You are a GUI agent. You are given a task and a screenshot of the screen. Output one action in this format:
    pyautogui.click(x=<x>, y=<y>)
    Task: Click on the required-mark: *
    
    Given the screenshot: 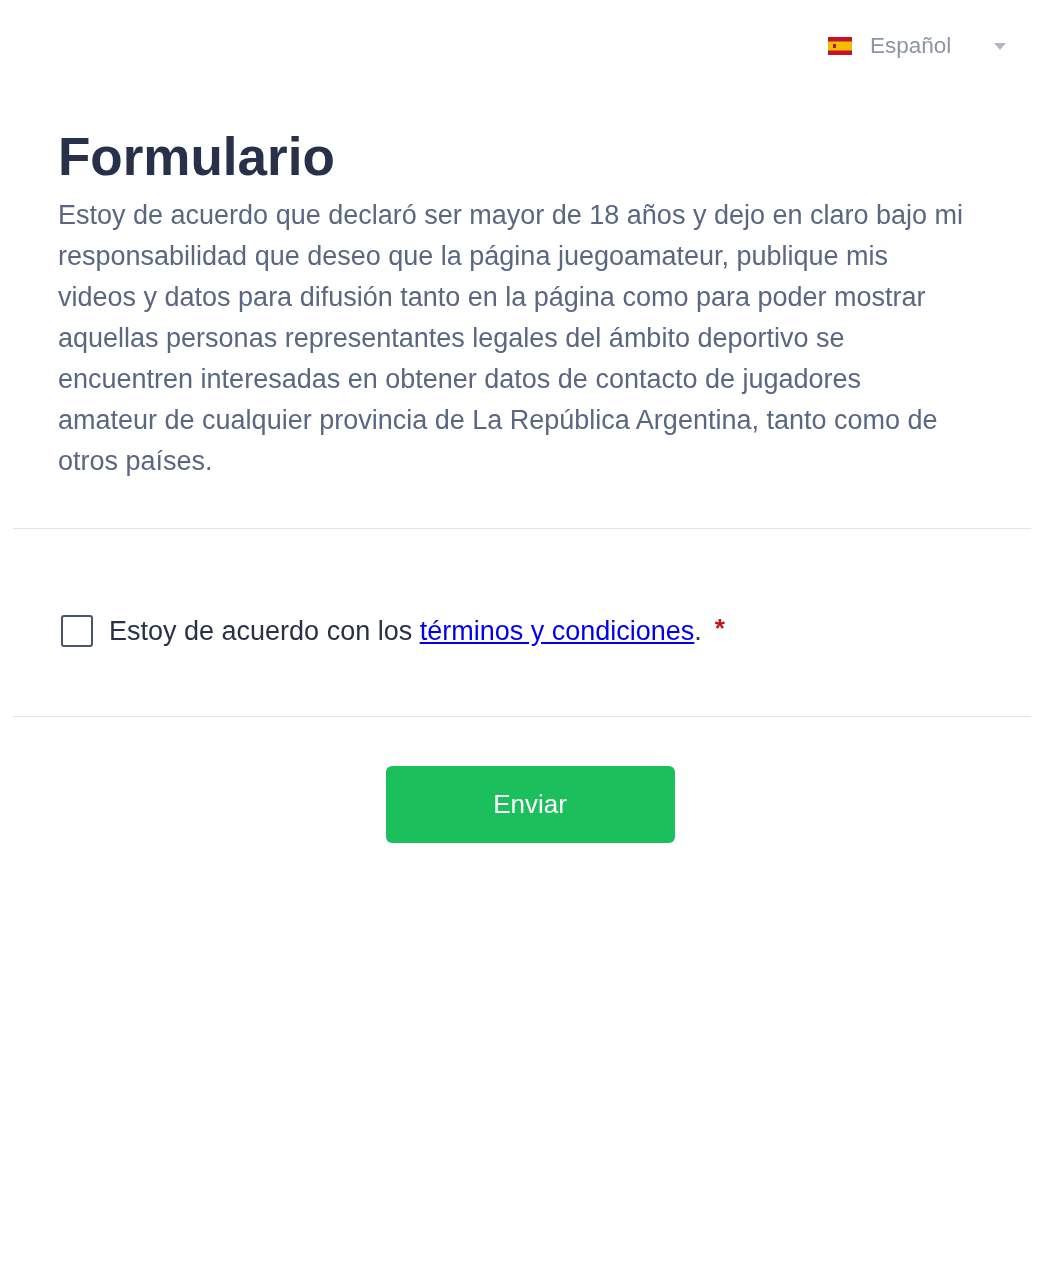 What is the action you would take?
    pyautogui.click(x=719, y=628)
    